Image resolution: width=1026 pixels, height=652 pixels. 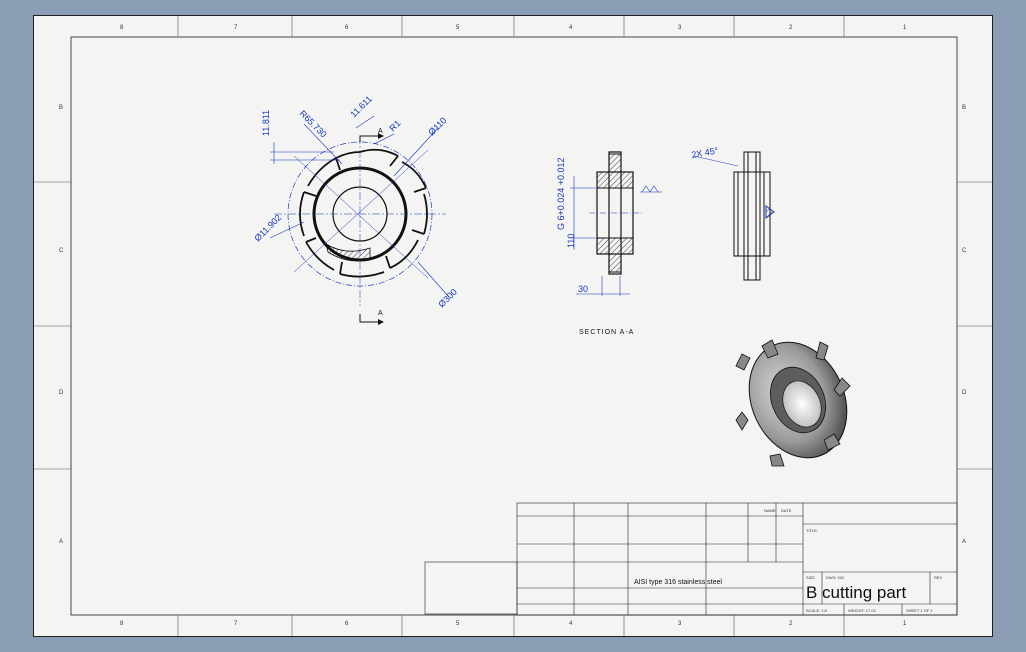 What do you see at coordinates (964, 393) in the screenshot?
I see `zone-label-right: D` at bounding box center [964, 393].